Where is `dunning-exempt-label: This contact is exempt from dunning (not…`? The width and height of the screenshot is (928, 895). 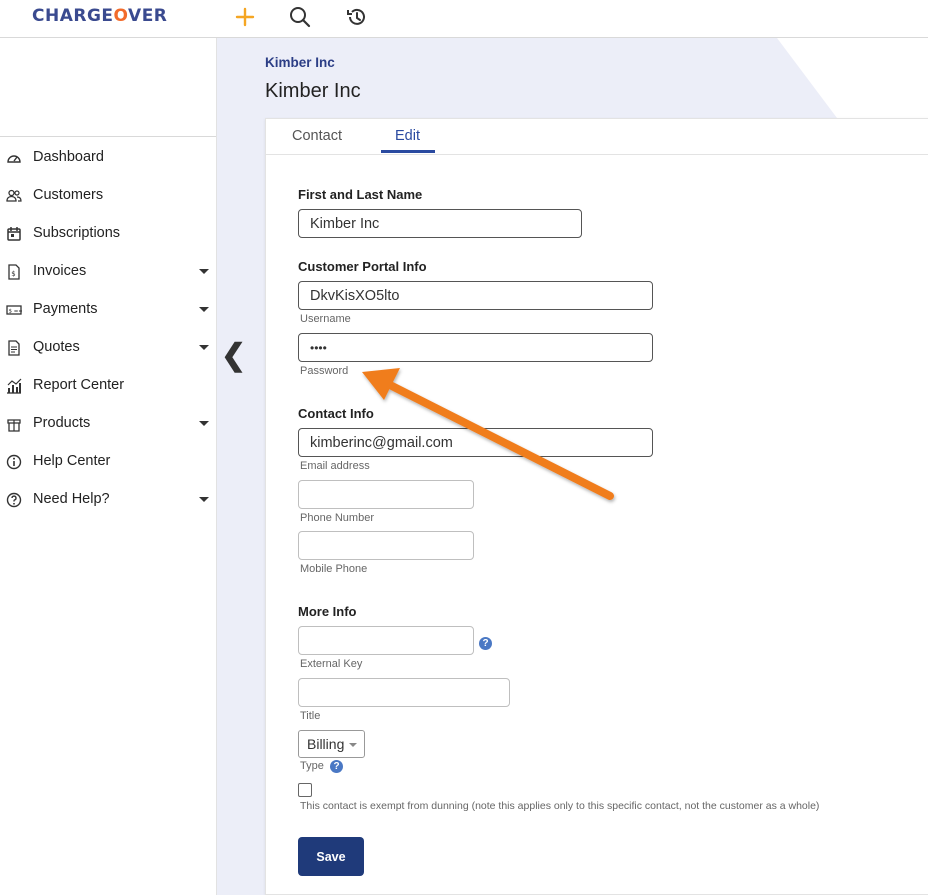 dunning-exempt-label: This contact is exempt from dunning (not… is located at coordinates (560, 806).